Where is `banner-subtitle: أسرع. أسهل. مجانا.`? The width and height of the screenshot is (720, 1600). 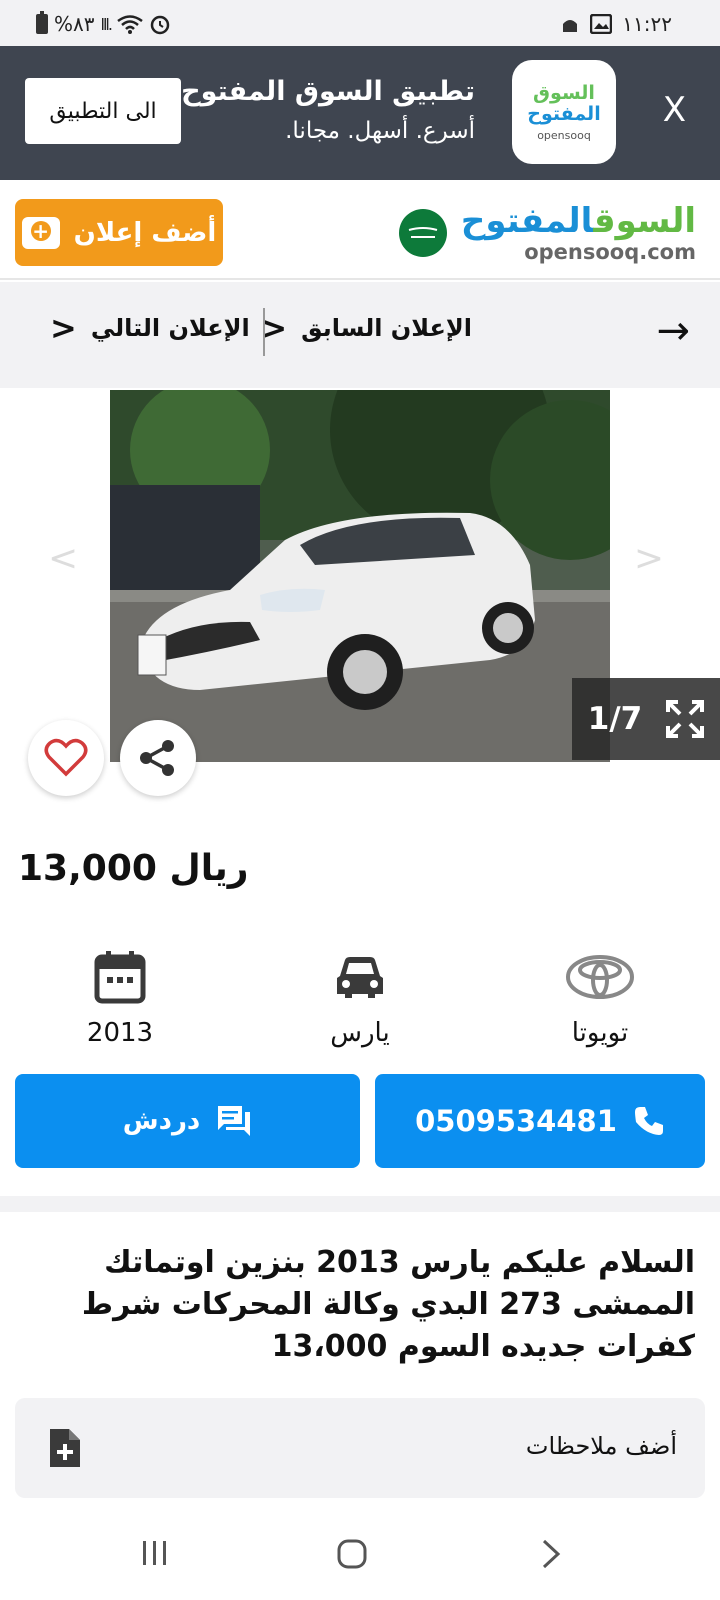 banner-subtitle: أسرع. أسهل. مجانا. is located at coordinates (380, 131).